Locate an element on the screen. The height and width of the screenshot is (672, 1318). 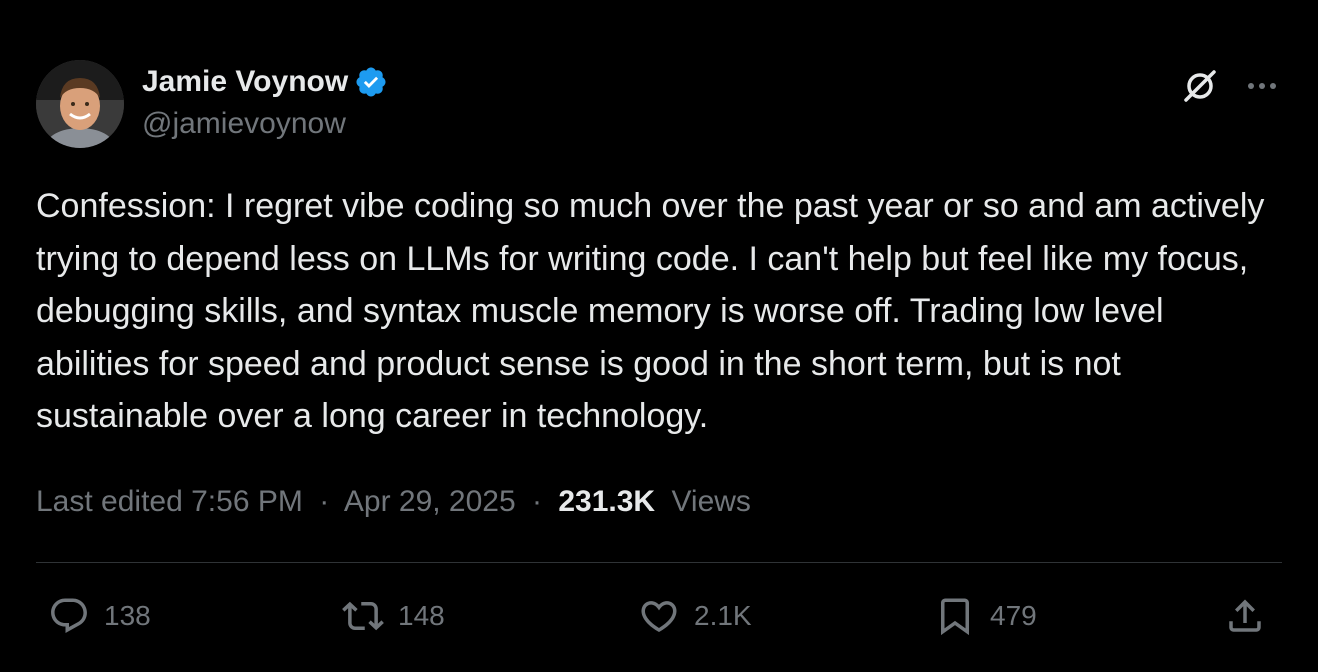
heart-icon is located at coordinates (659, 616).